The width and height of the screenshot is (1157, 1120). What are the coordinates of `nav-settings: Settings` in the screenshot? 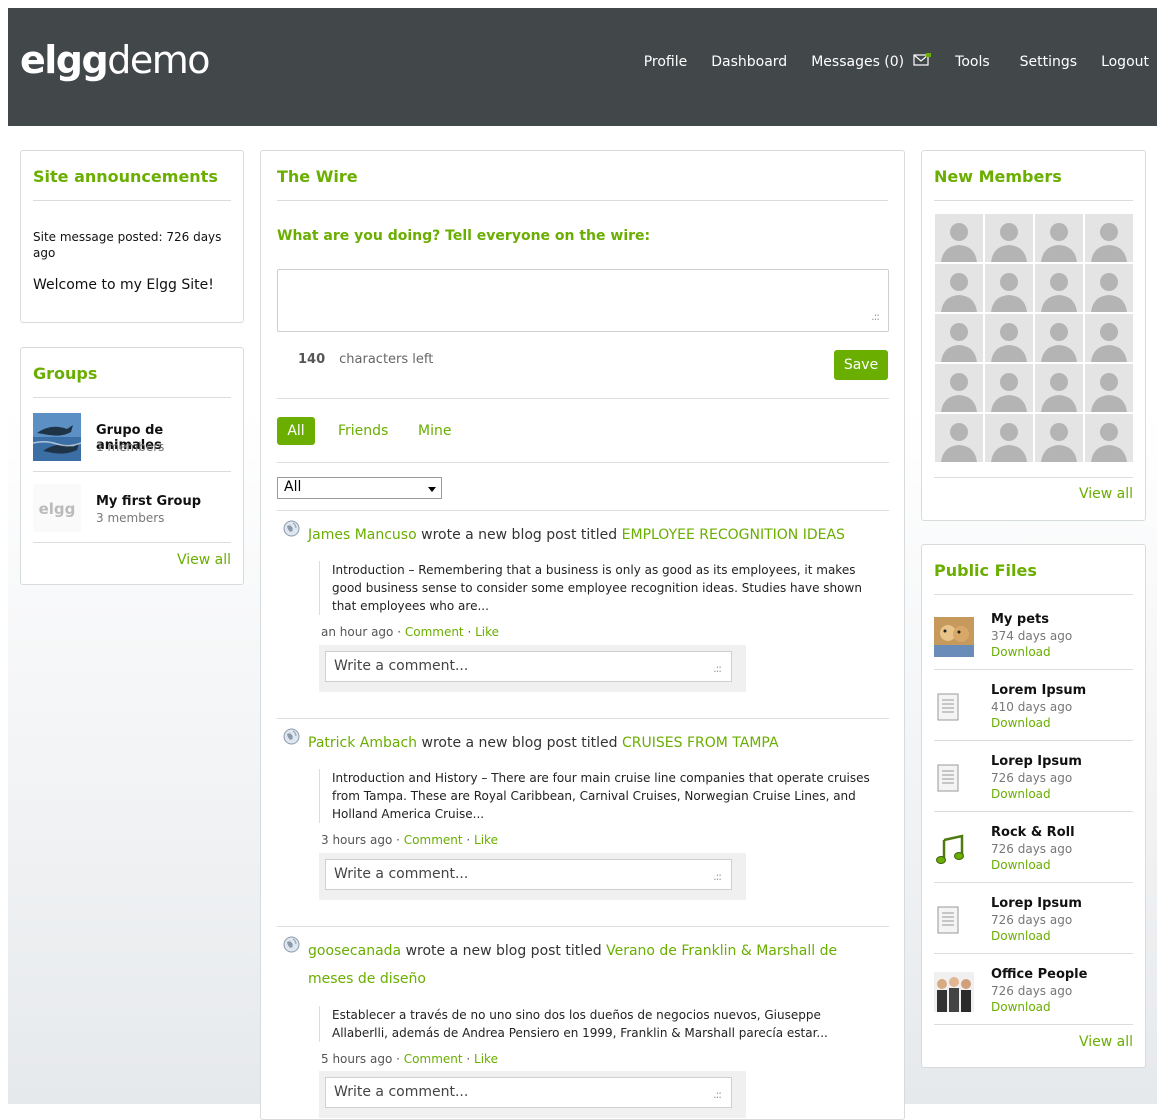 It's located at (1048, 61).